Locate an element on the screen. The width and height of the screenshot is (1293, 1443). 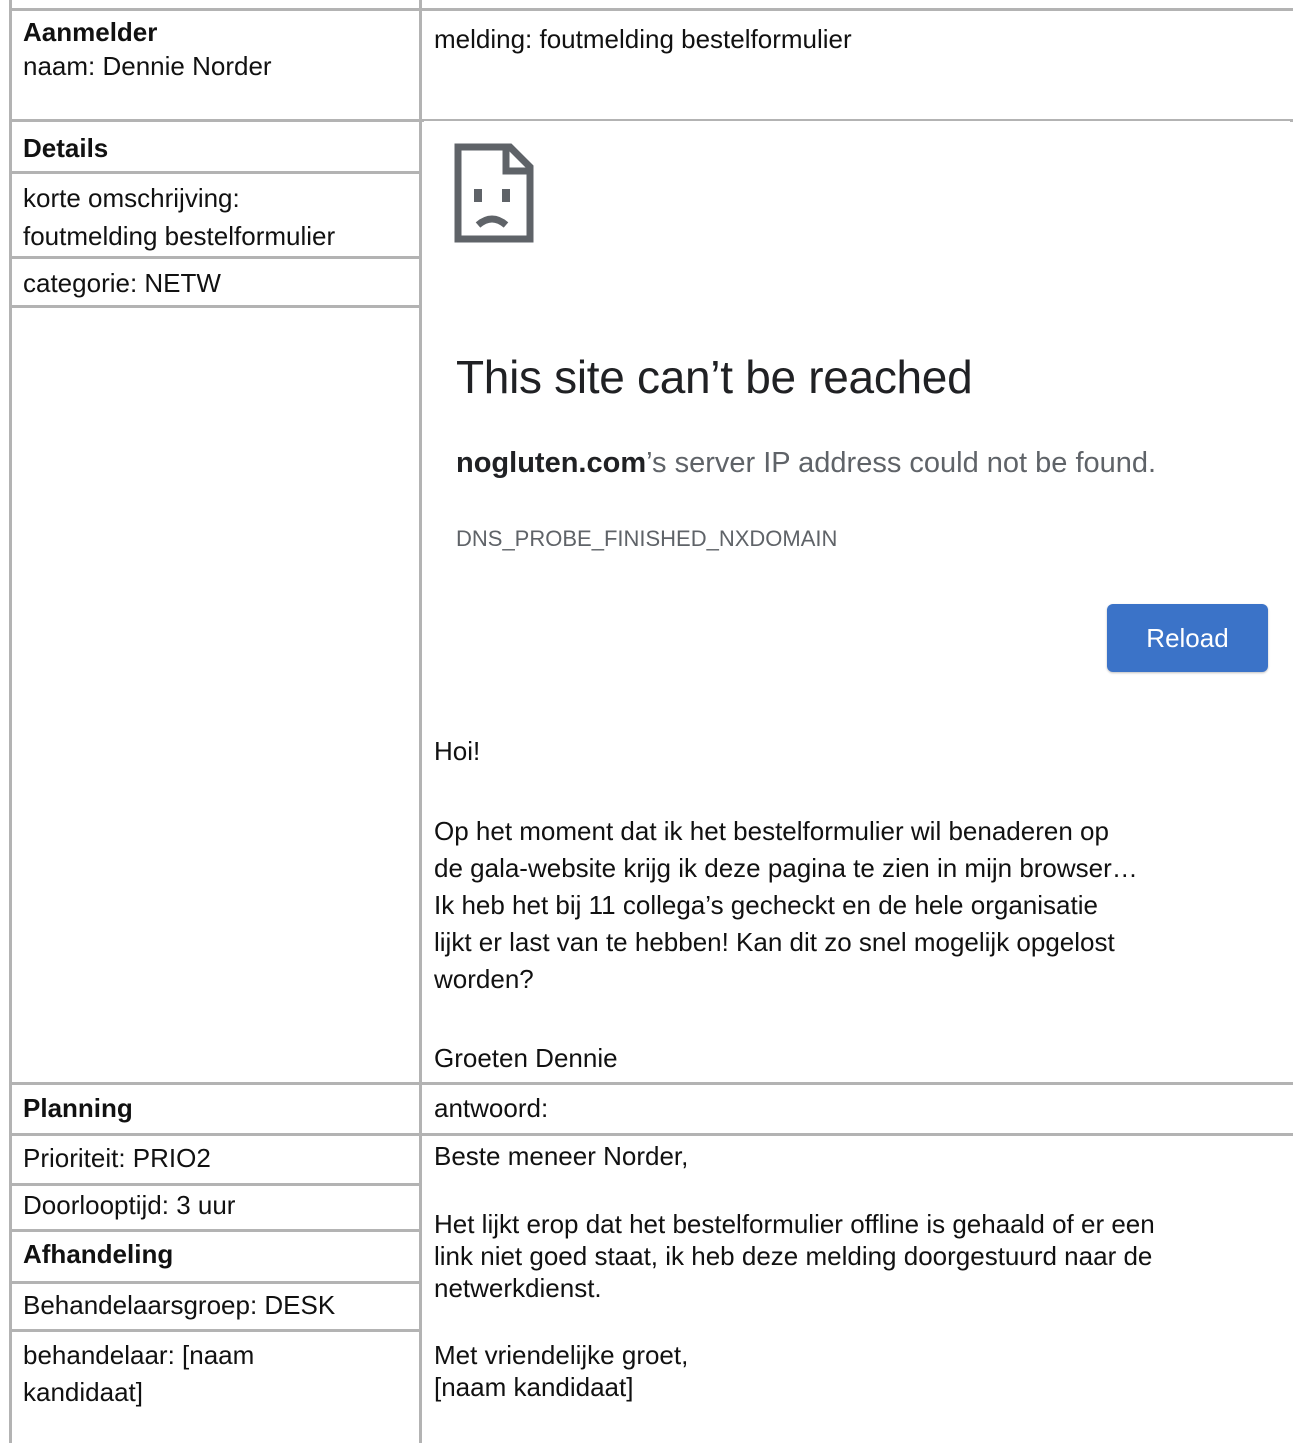
afhandeling-heading: Afhandeling is located at coordinates (98, 1254).